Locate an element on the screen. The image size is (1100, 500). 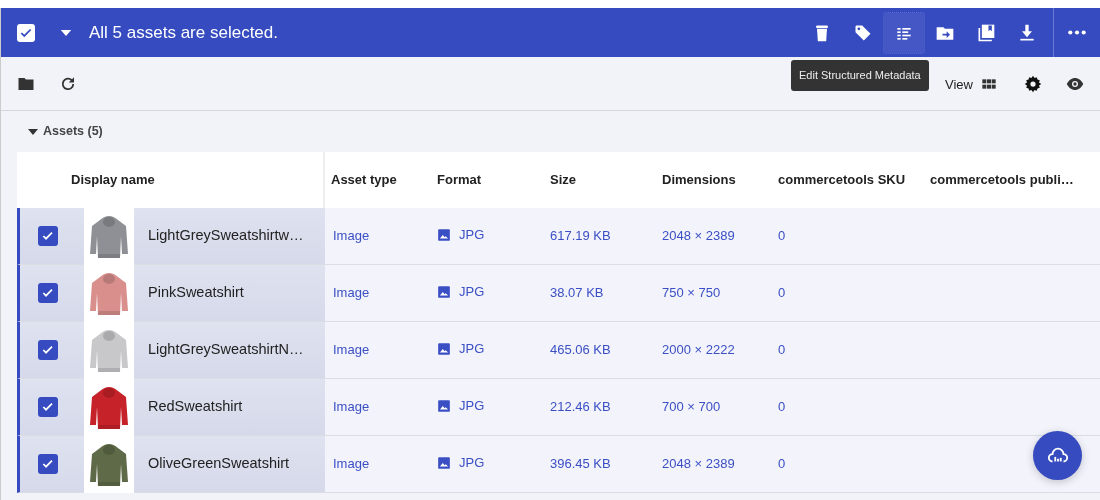
collection-icon is located at coordinates (986, 32).